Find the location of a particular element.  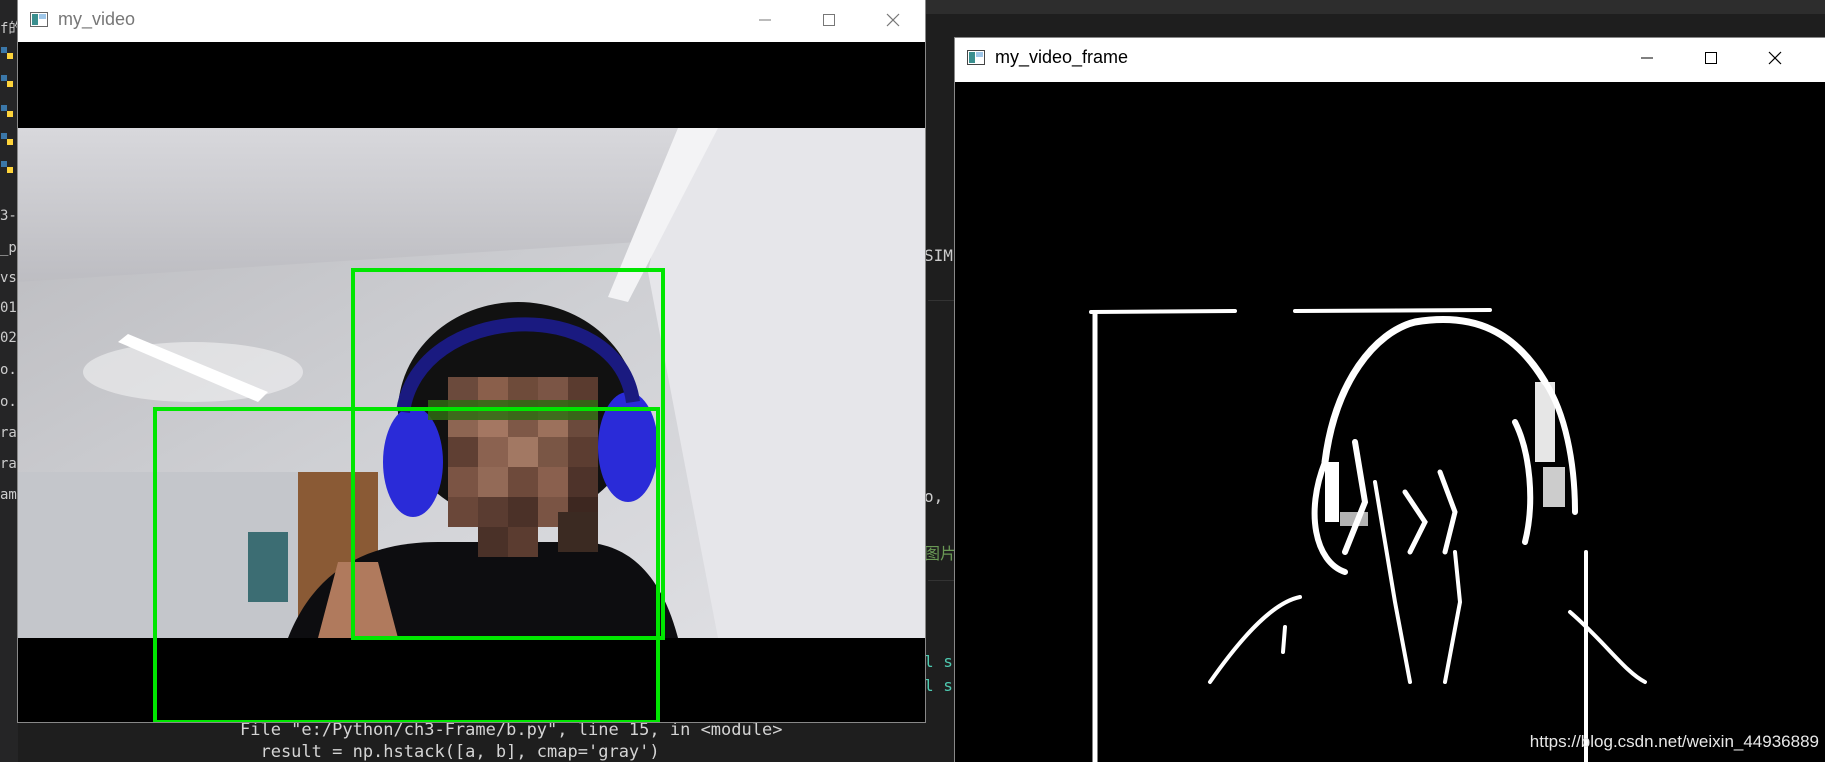

frame-window-titlebar: my_video_frame is located at coordinates (1390, 58).